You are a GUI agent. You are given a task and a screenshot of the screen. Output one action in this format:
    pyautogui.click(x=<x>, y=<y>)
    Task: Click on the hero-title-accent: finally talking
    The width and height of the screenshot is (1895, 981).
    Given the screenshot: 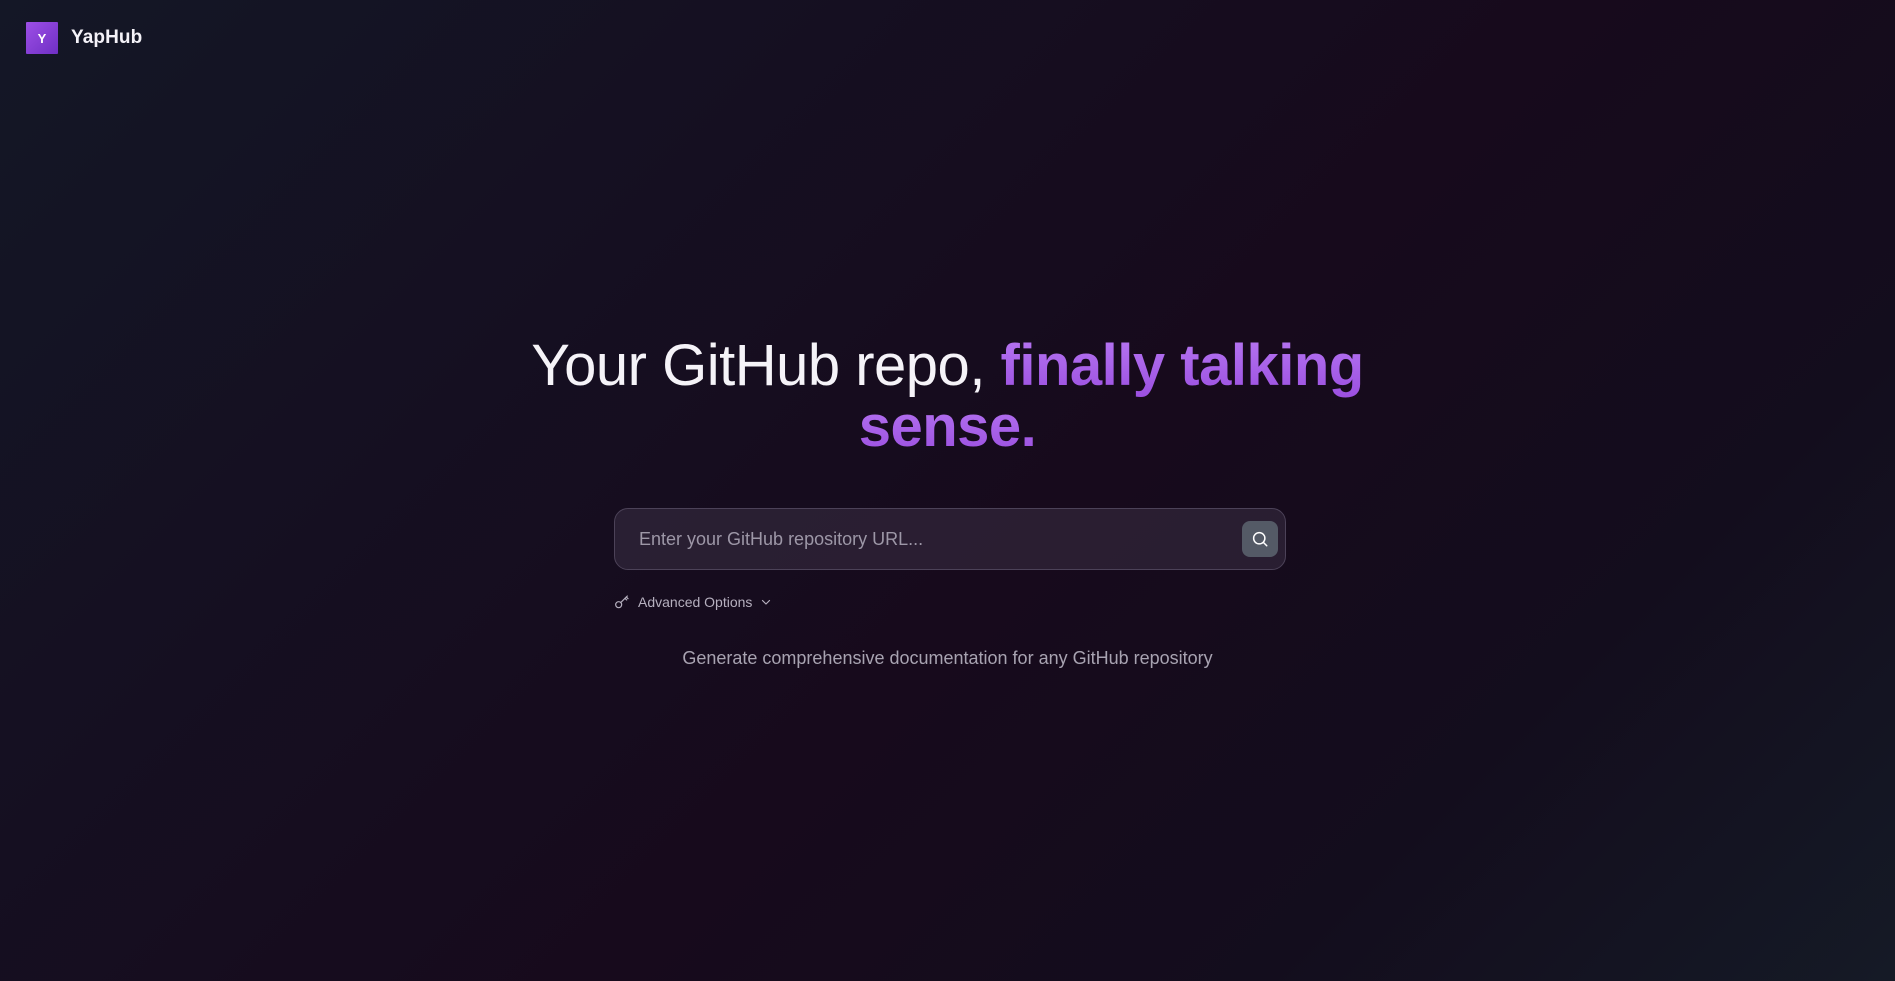 What is the action you would take?
    pyautogui.click(x=1182, y=365)
    